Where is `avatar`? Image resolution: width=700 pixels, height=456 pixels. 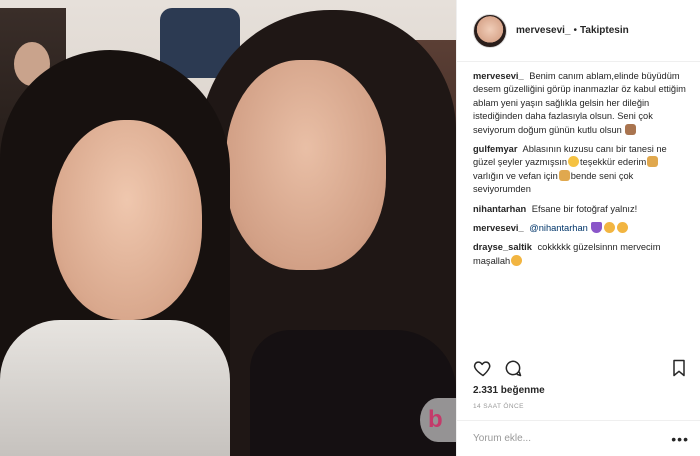 avatar is located at coordinates (490, 30).